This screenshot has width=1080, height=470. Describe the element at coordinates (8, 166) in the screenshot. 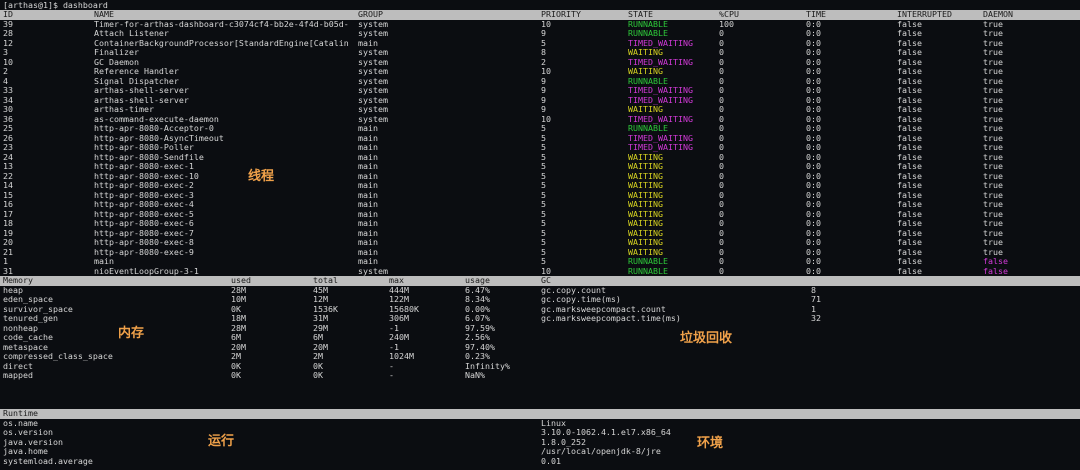

I see `cell-col-id: 13` at that location.